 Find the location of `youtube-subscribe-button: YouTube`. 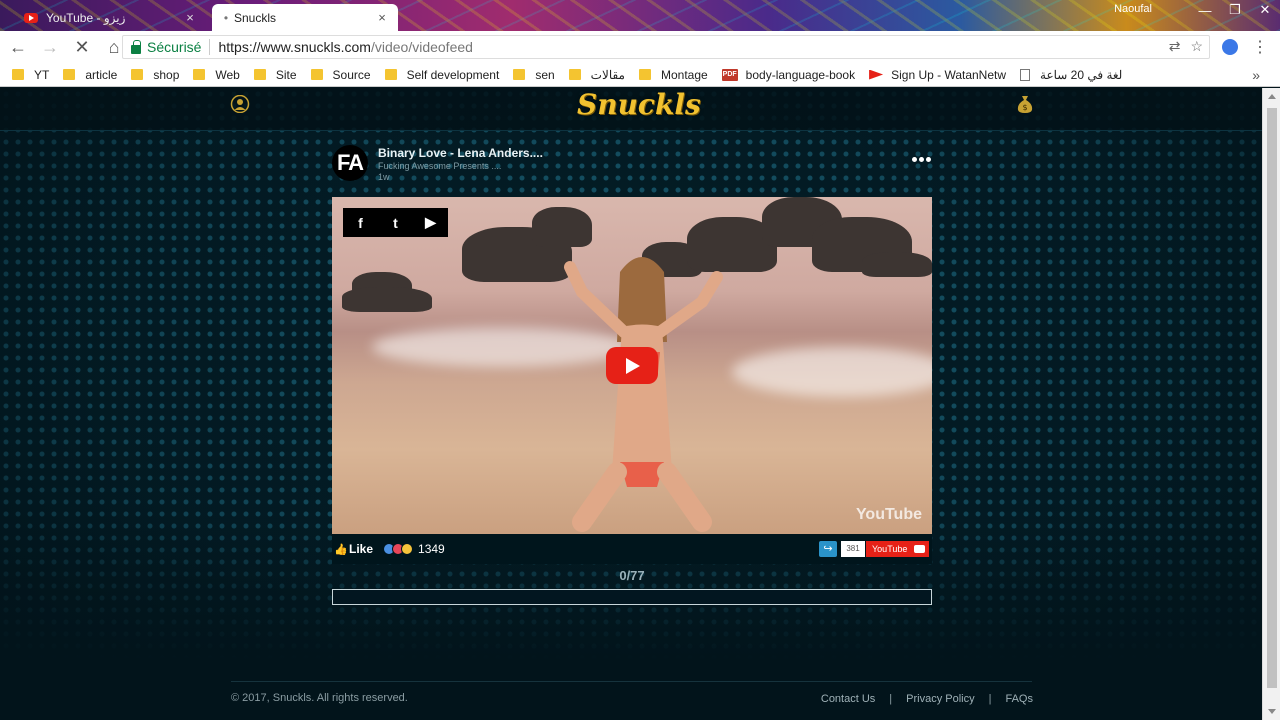

youtube-subscribe-button: YouTube is located at coordinates (897, 549).